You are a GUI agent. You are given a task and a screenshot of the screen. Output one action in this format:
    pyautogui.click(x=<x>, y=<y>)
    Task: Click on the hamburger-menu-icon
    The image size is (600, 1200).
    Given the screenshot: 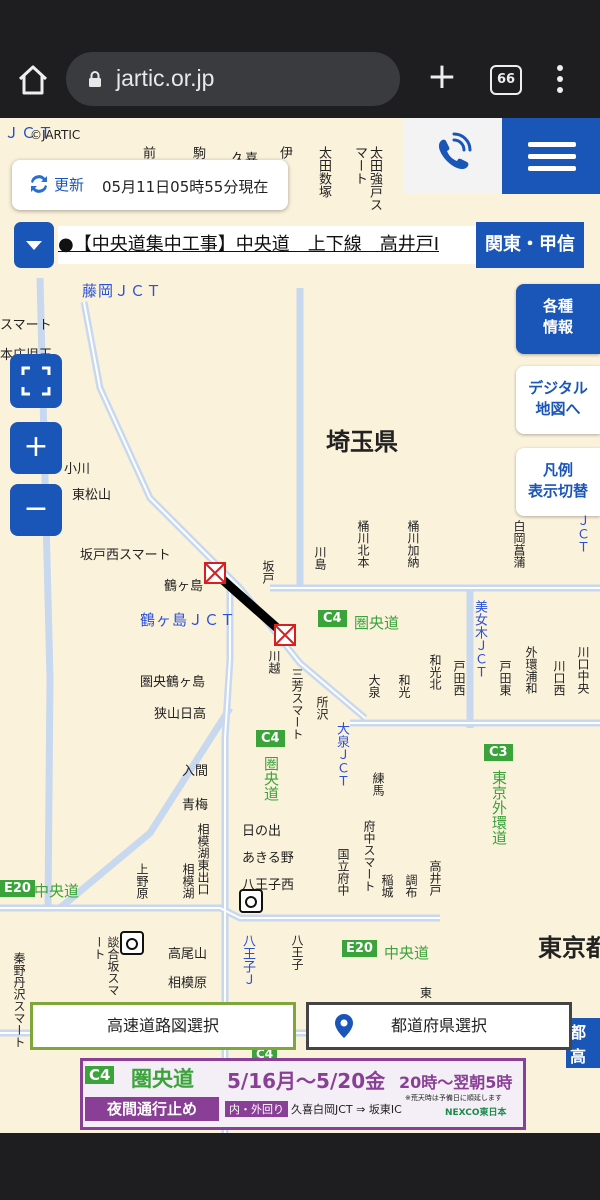 What is the action you would take?
    pyautogui.click(x=551, y=156)
    